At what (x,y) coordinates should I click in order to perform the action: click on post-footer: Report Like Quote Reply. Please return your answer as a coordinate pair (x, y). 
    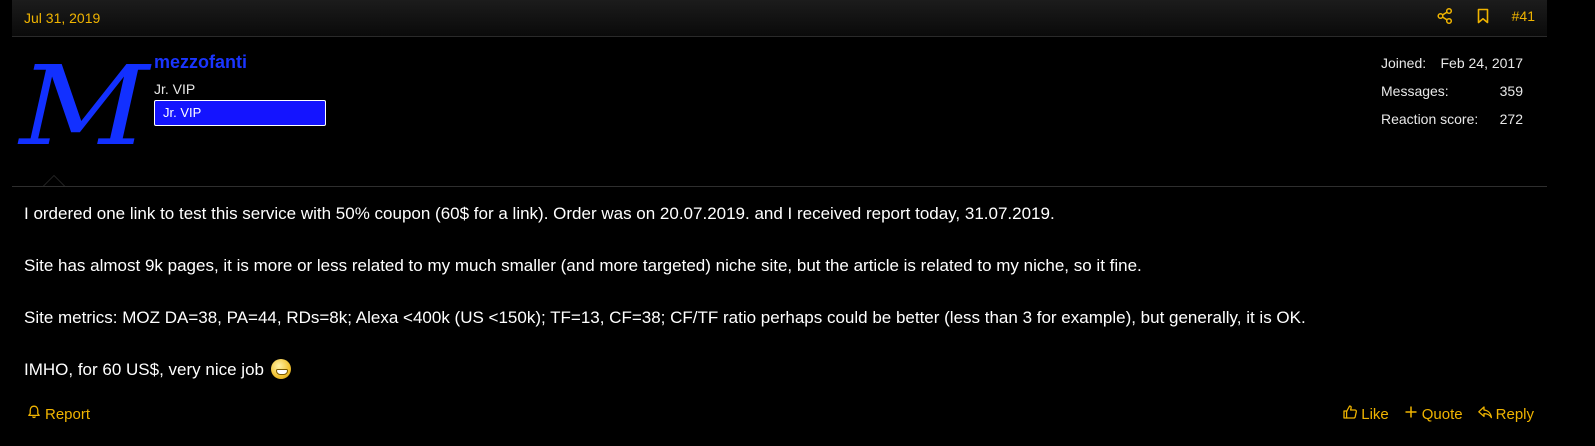
    Looking at the image, I should click on (779, 414).